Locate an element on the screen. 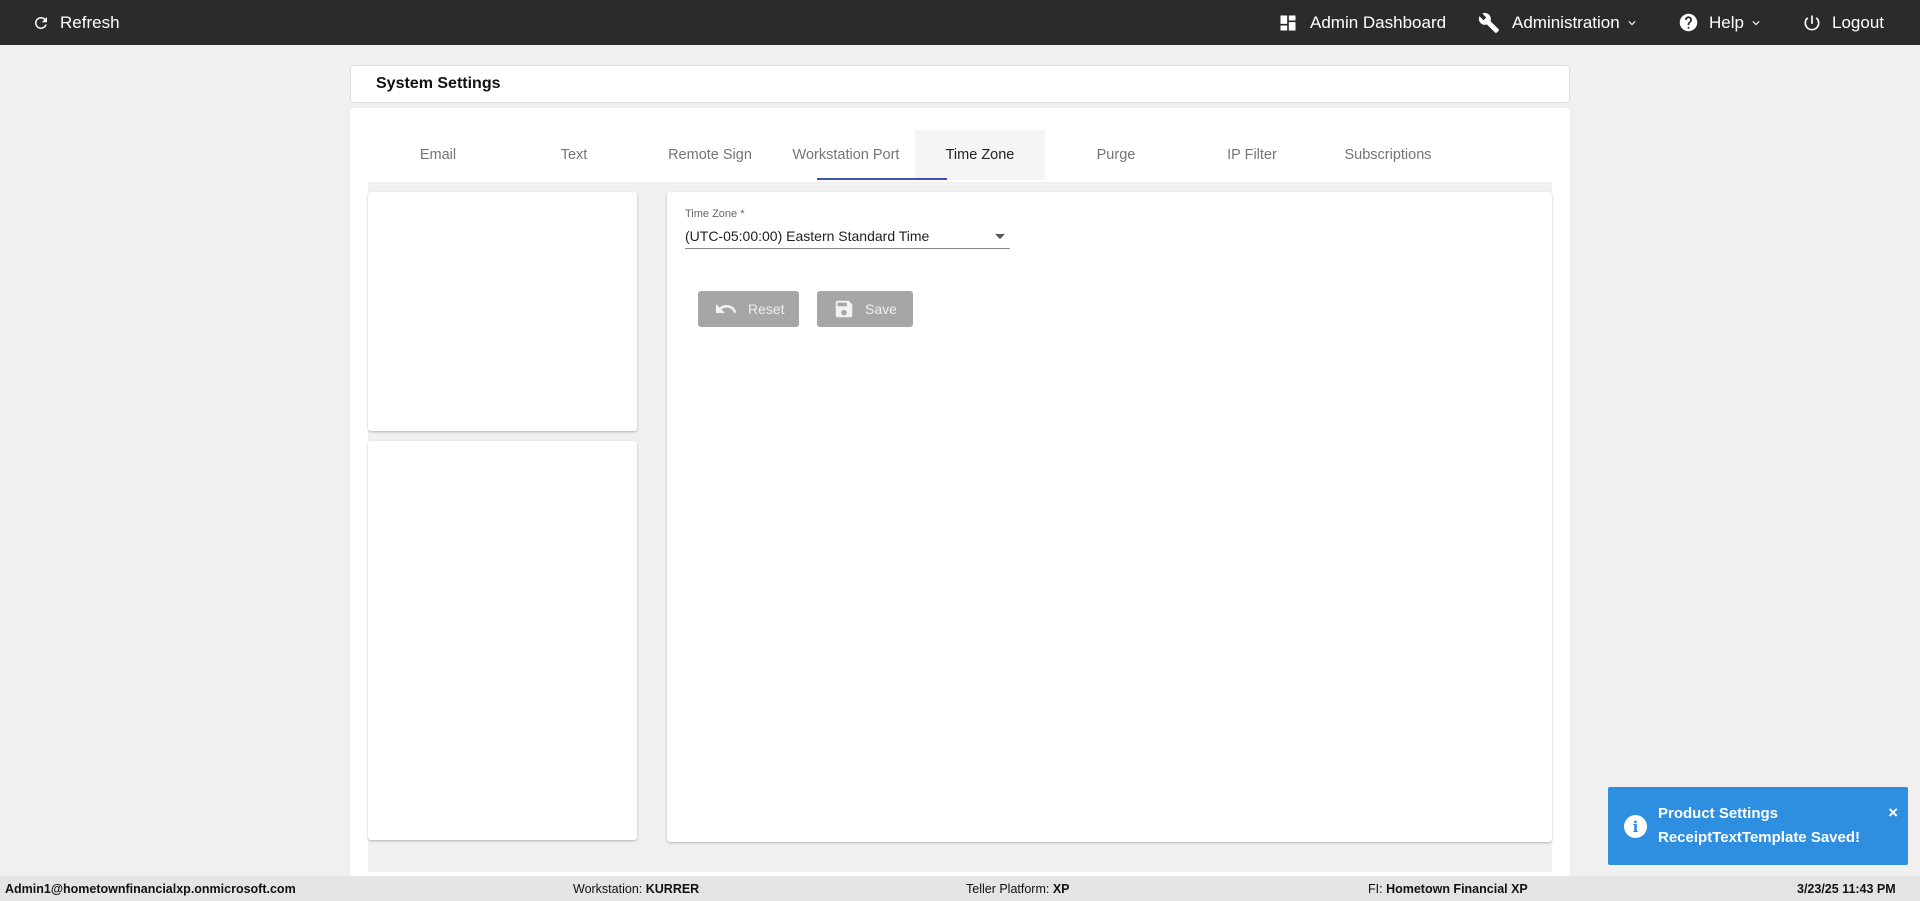  tab-label: Subscriptions is located at coordinates (1388, 155).